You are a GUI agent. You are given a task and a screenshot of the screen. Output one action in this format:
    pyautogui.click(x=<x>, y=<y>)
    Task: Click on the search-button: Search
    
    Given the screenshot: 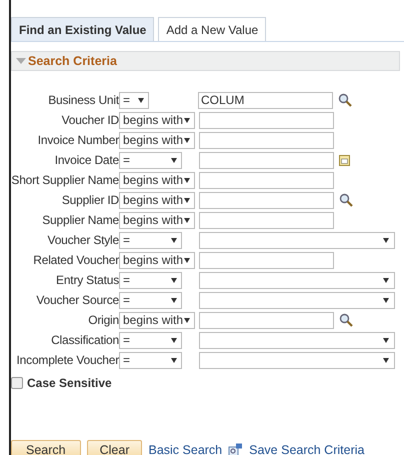 What is the action you would take?
    pyautogui.click(x=46, y=447)
    